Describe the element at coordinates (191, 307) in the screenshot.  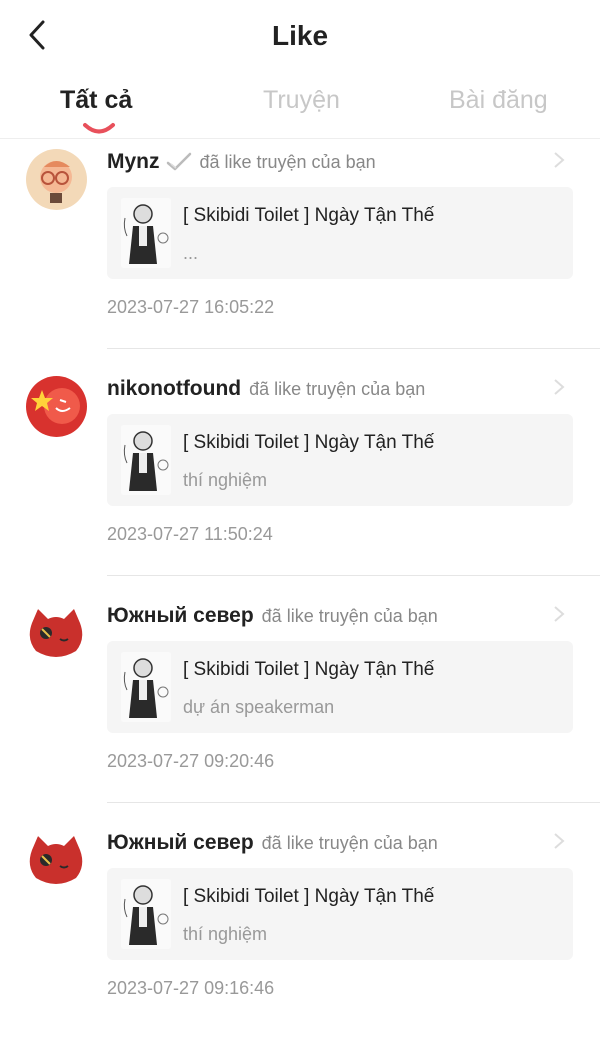
I see `timestamp: 2023-07-27 16:05:22` at that location.